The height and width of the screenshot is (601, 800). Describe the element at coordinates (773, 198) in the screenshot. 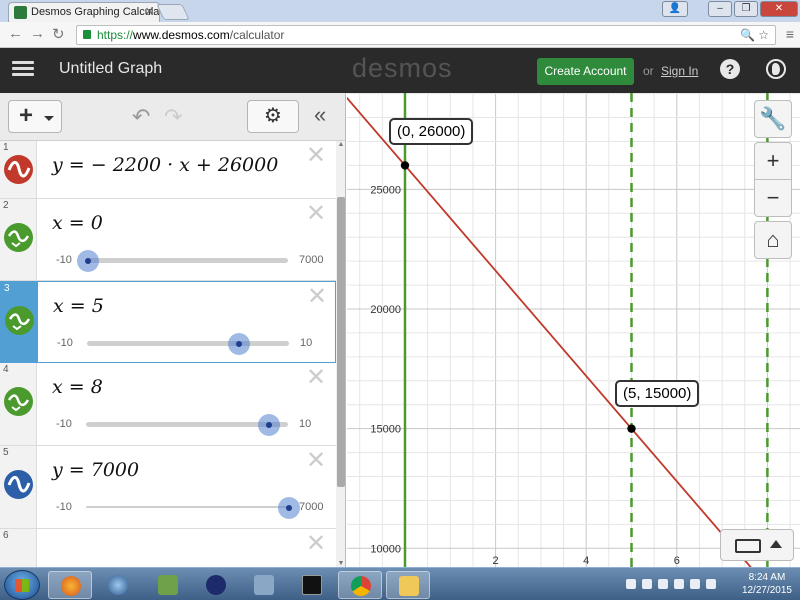

I see `zoom-out-button: −` at that location.